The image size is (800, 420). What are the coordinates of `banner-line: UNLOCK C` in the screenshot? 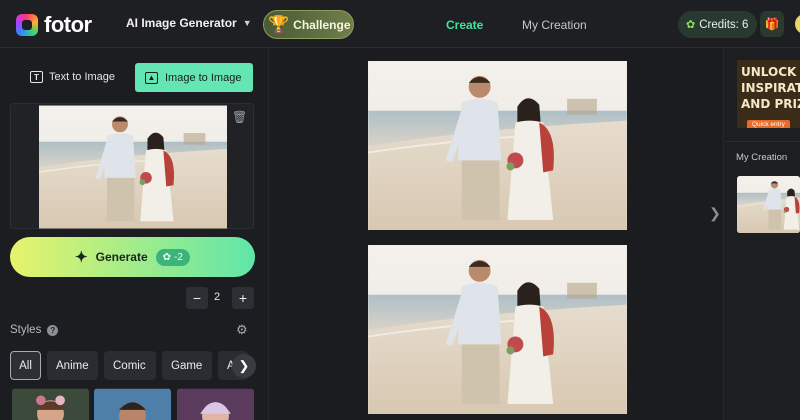 It's located at (770, 72).